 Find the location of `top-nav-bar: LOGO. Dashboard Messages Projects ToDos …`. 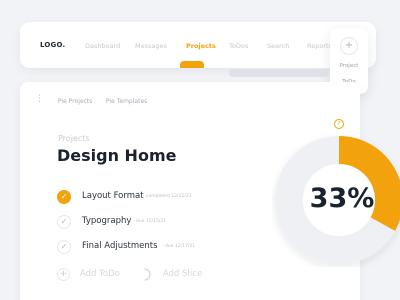

top-nav-bar: LOGO. Dashboard Messages Projects ToDos … is located at coordinates (198, 45).